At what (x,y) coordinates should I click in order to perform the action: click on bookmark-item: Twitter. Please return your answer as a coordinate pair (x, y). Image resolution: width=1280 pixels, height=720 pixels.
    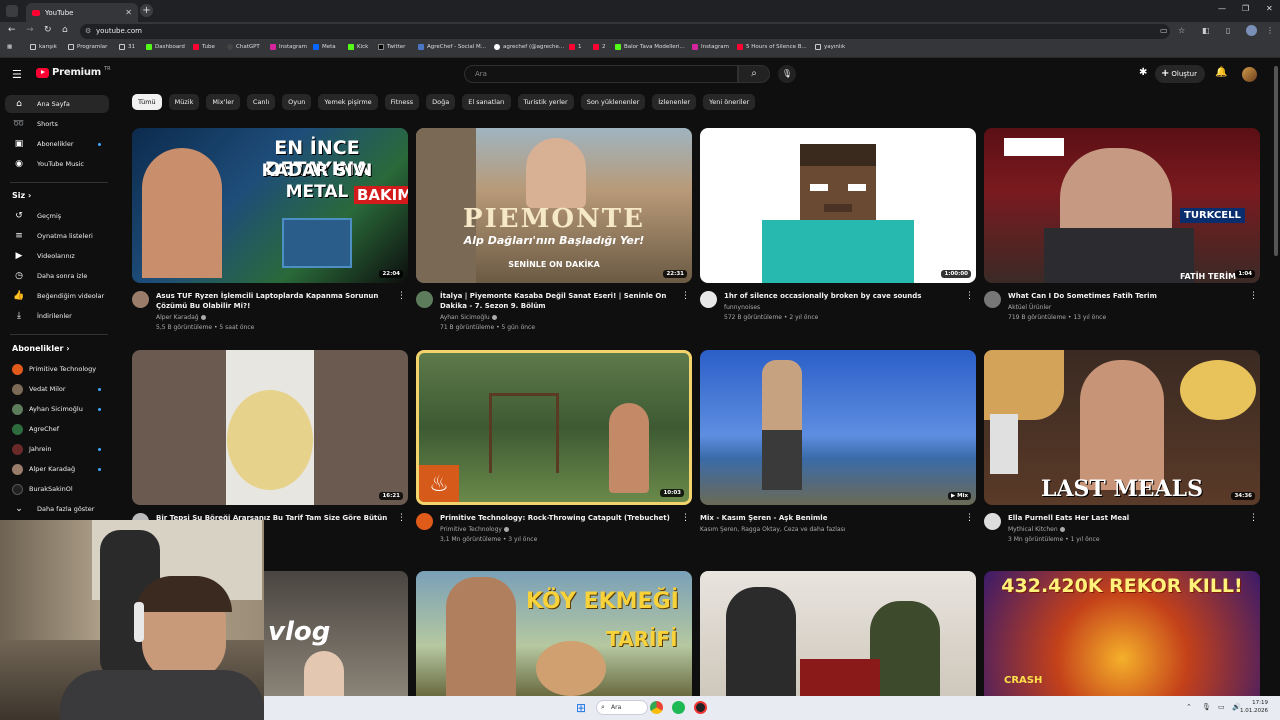
    Looking at the image, I should click on (391, 47).